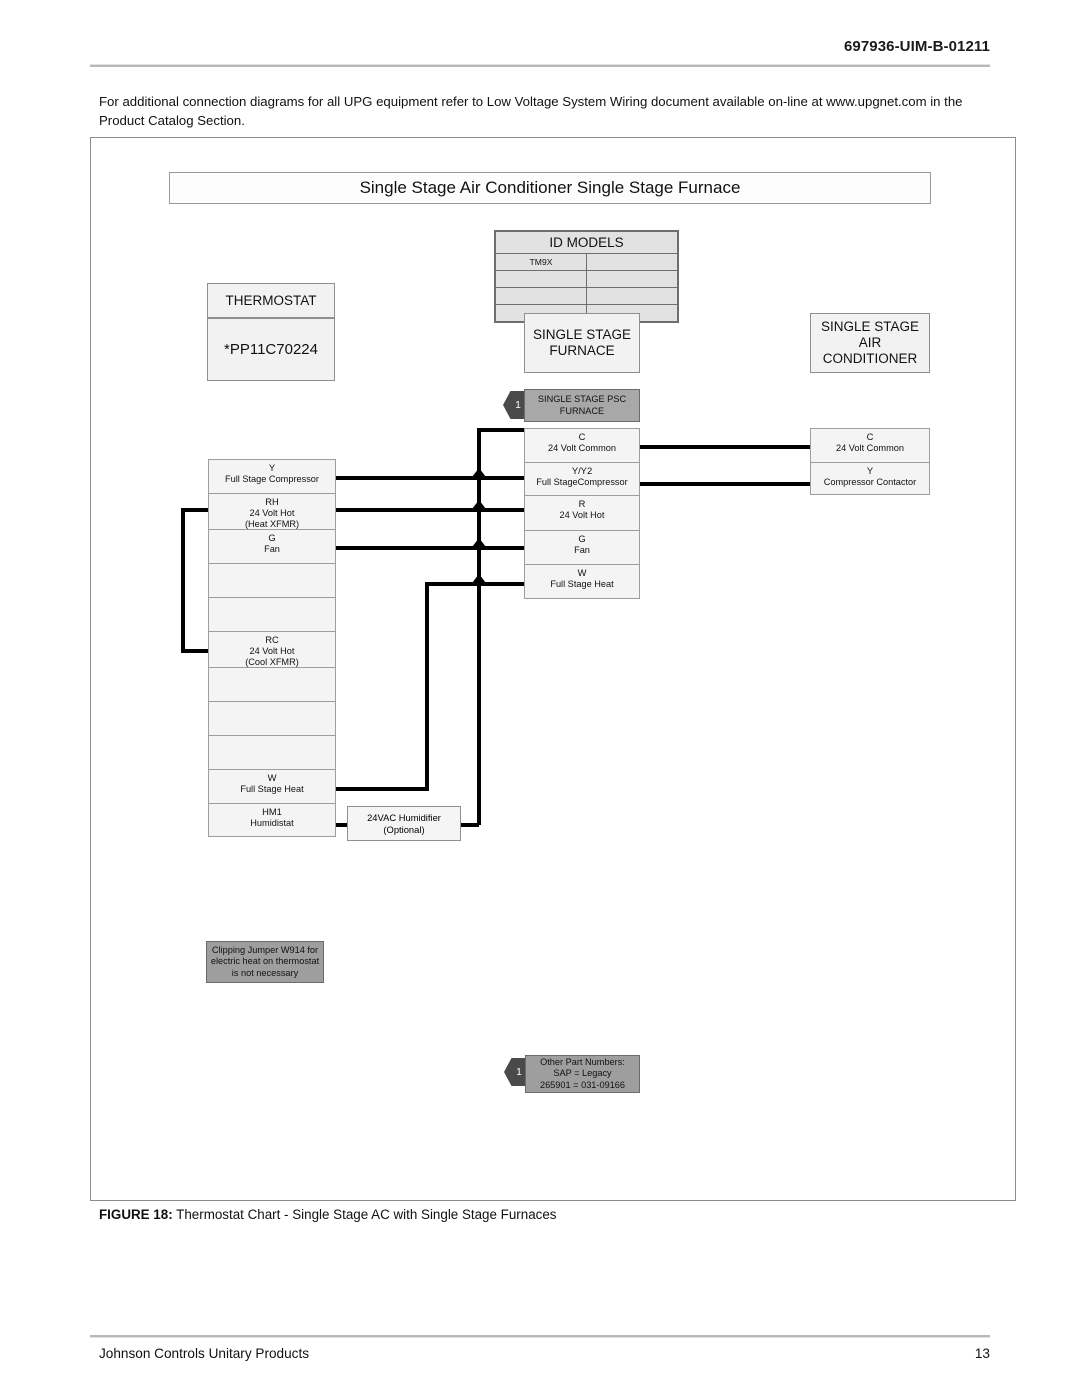 This screenshot has width=1080, height=1397. What do you see at coordinates (272, 662) in the screenshot?
I see `terminal-desc-2: (Cool XFMR)` at bounding box center [272, 662].